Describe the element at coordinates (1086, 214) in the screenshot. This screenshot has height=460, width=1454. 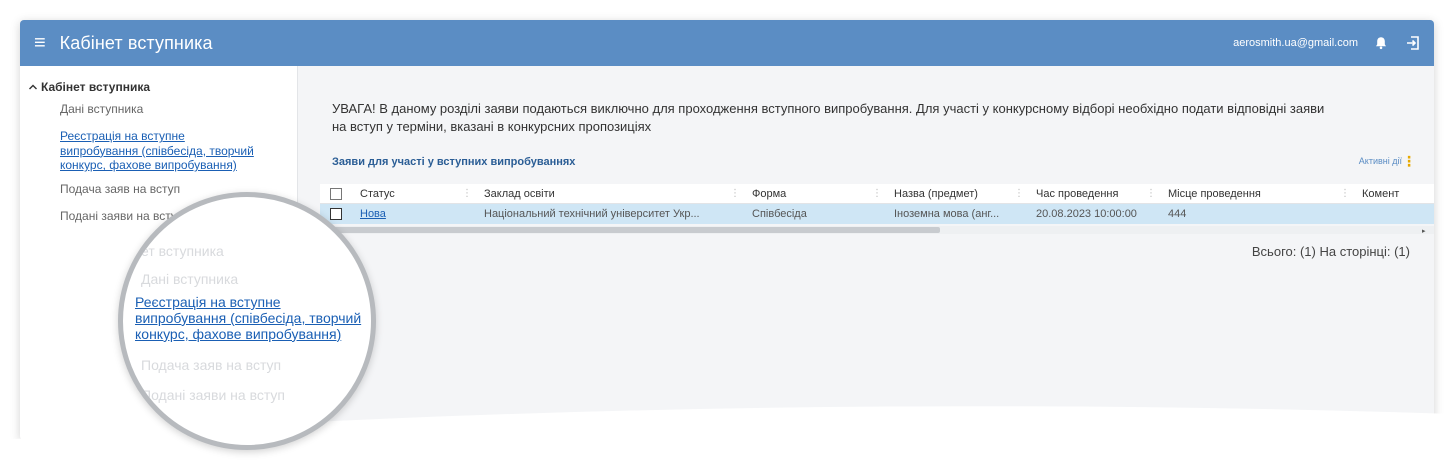
I see `cell-time: 20.08.2023 10:00:00` at that location.